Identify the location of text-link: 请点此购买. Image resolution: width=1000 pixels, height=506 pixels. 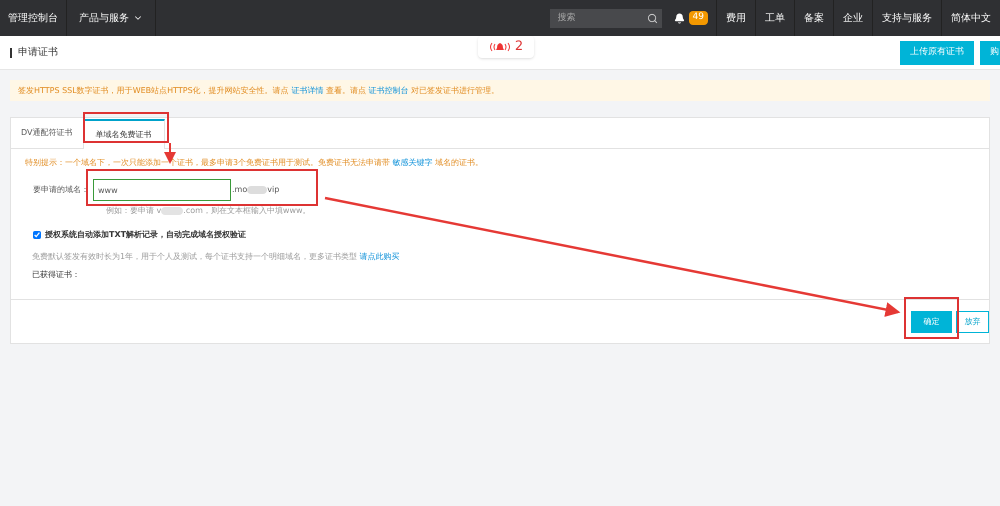
(380, 256).